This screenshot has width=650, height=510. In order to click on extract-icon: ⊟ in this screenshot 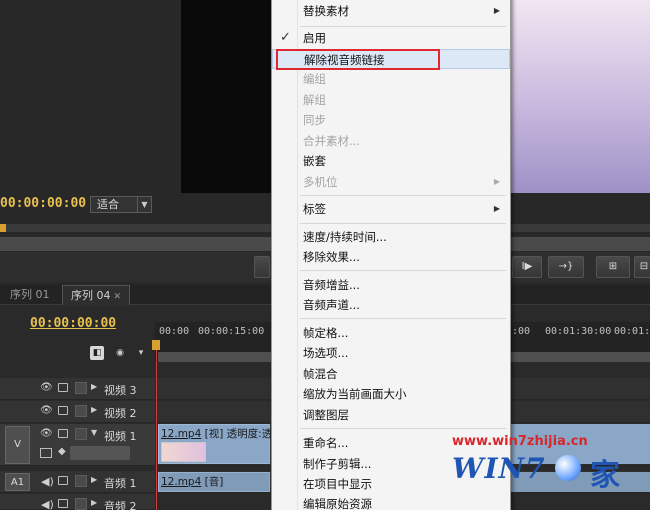, I will do `click(644, 266)`.